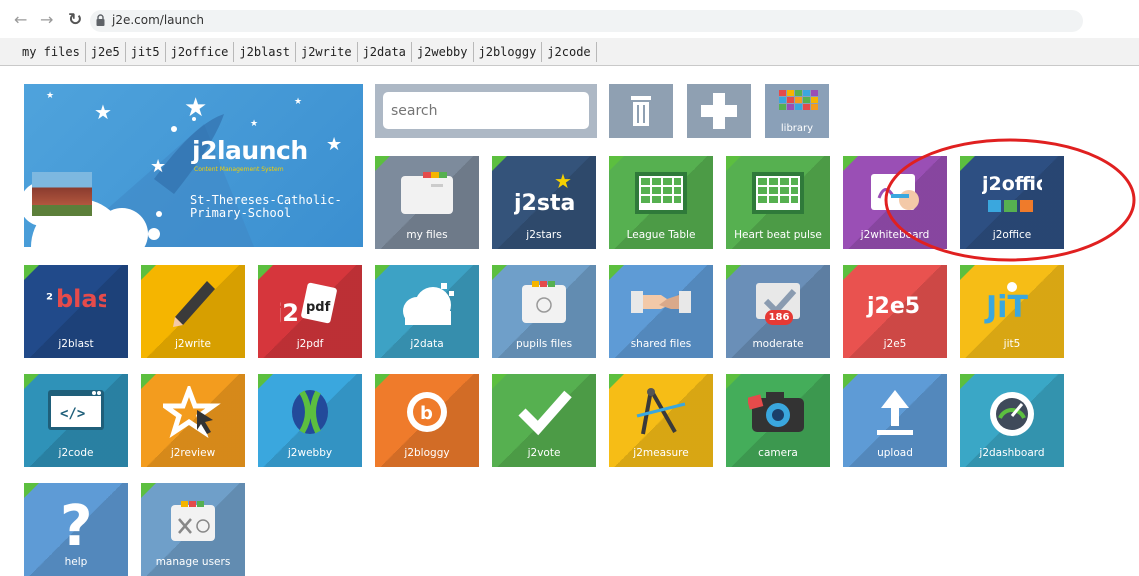 The height and width of the screenshot is (576, 1139). I want to click on tile-j2dashboard: j2dashboard, so click(1012, 420).